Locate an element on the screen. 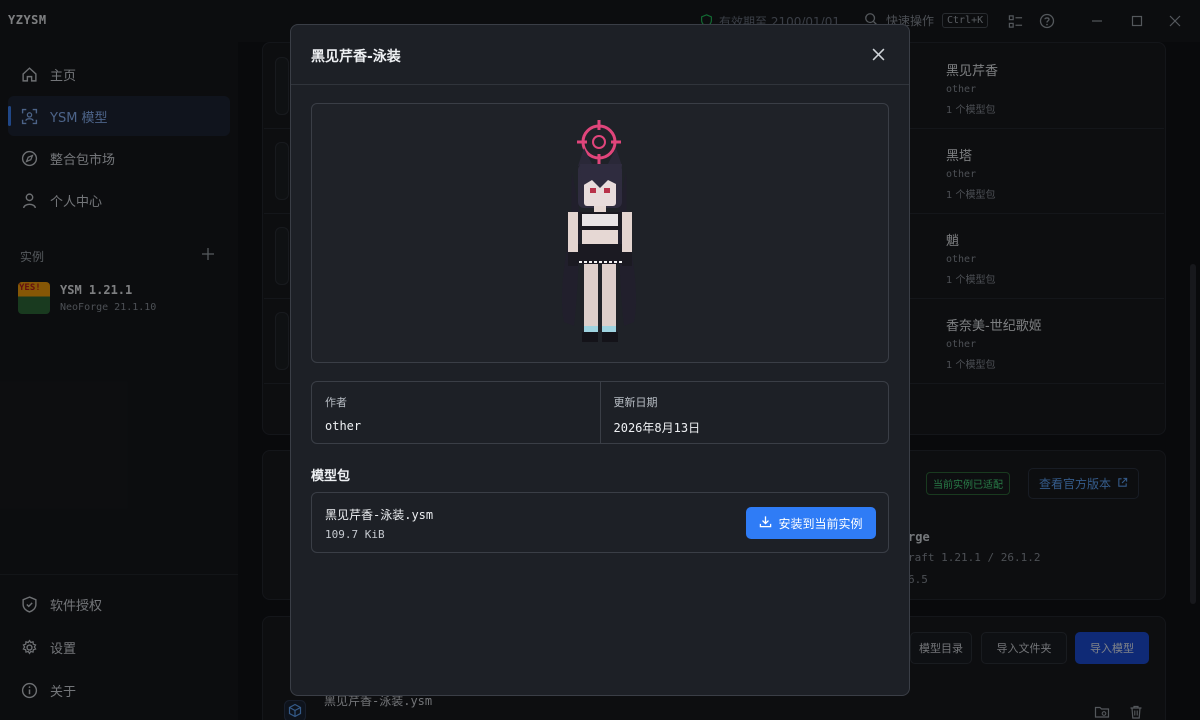  download-icon is located at coordinates (765, 523).